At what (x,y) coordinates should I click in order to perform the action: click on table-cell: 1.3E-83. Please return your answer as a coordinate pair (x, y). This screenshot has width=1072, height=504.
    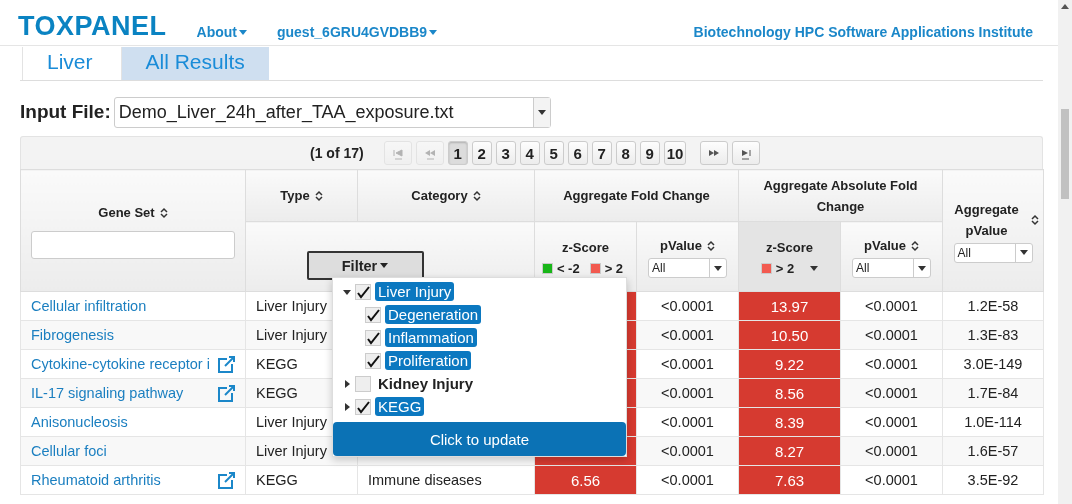
    Looking at the image, I should click on (993, 335).